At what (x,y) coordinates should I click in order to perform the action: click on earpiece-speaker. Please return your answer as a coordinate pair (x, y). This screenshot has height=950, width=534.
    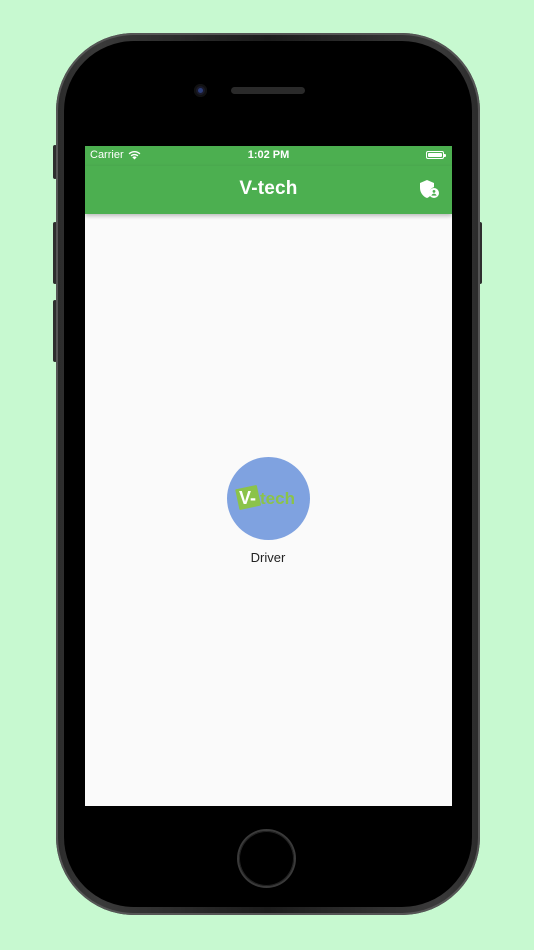
    Looking at the image, I should click on (268, 90).